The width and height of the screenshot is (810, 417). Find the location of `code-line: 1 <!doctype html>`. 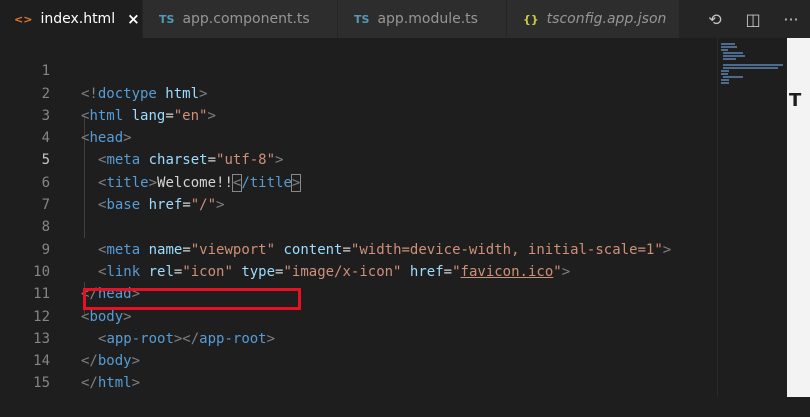

code-line: 1 <!doctype html> is located at coordinates (358, 69).